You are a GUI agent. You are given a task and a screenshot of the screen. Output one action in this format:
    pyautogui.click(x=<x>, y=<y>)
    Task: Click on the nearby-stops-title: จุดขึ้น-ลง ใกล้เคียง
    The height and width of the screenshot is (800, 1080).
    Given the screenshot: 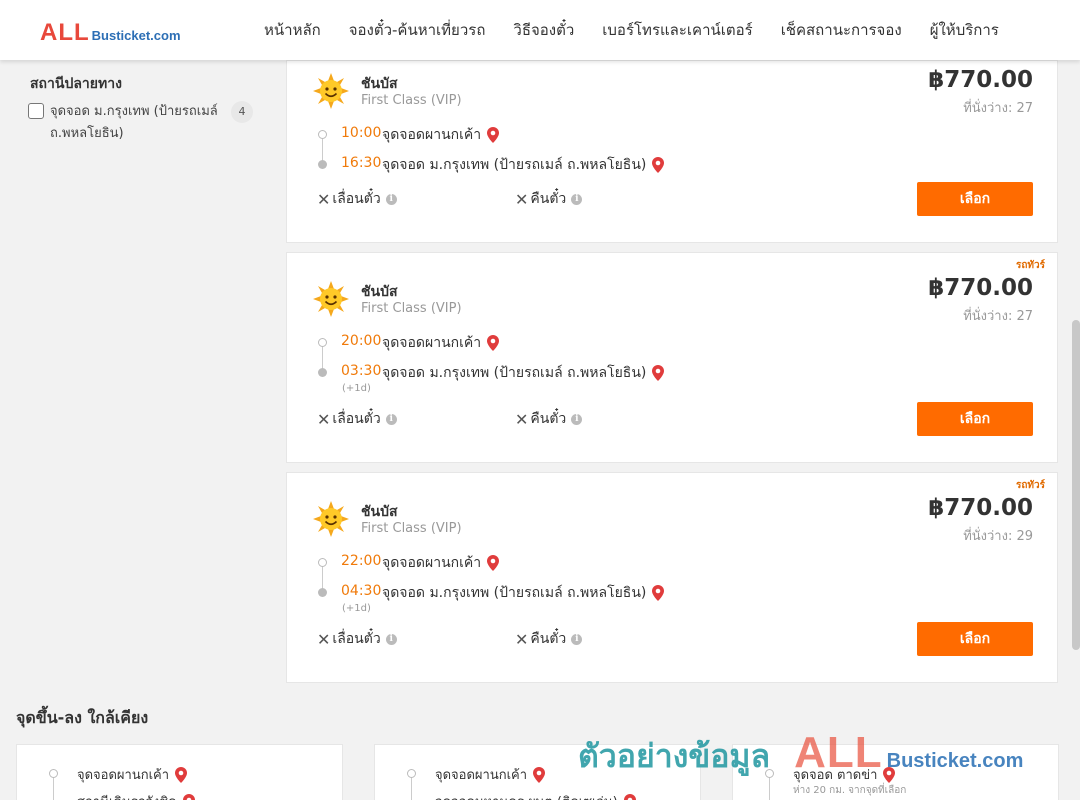 What is the action you would take?
    pyautogui.click(x=82, y=717)
    